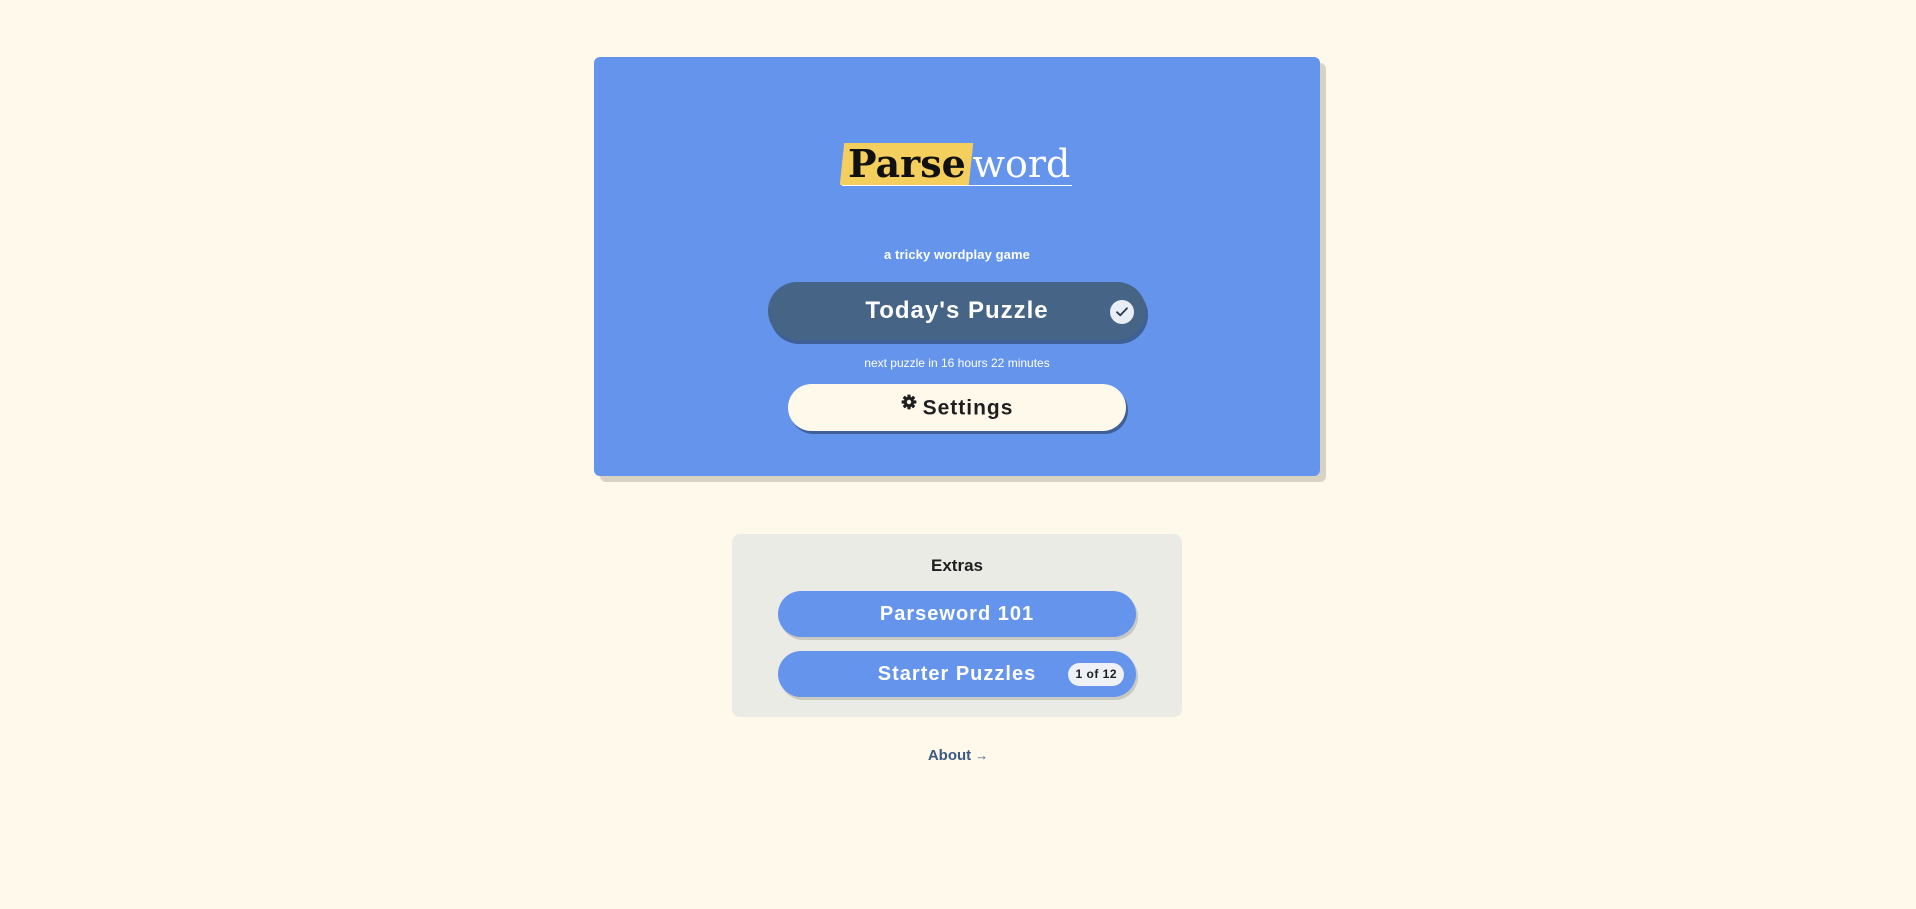  I want to click on extras-title: Extras, so click(957, 565).